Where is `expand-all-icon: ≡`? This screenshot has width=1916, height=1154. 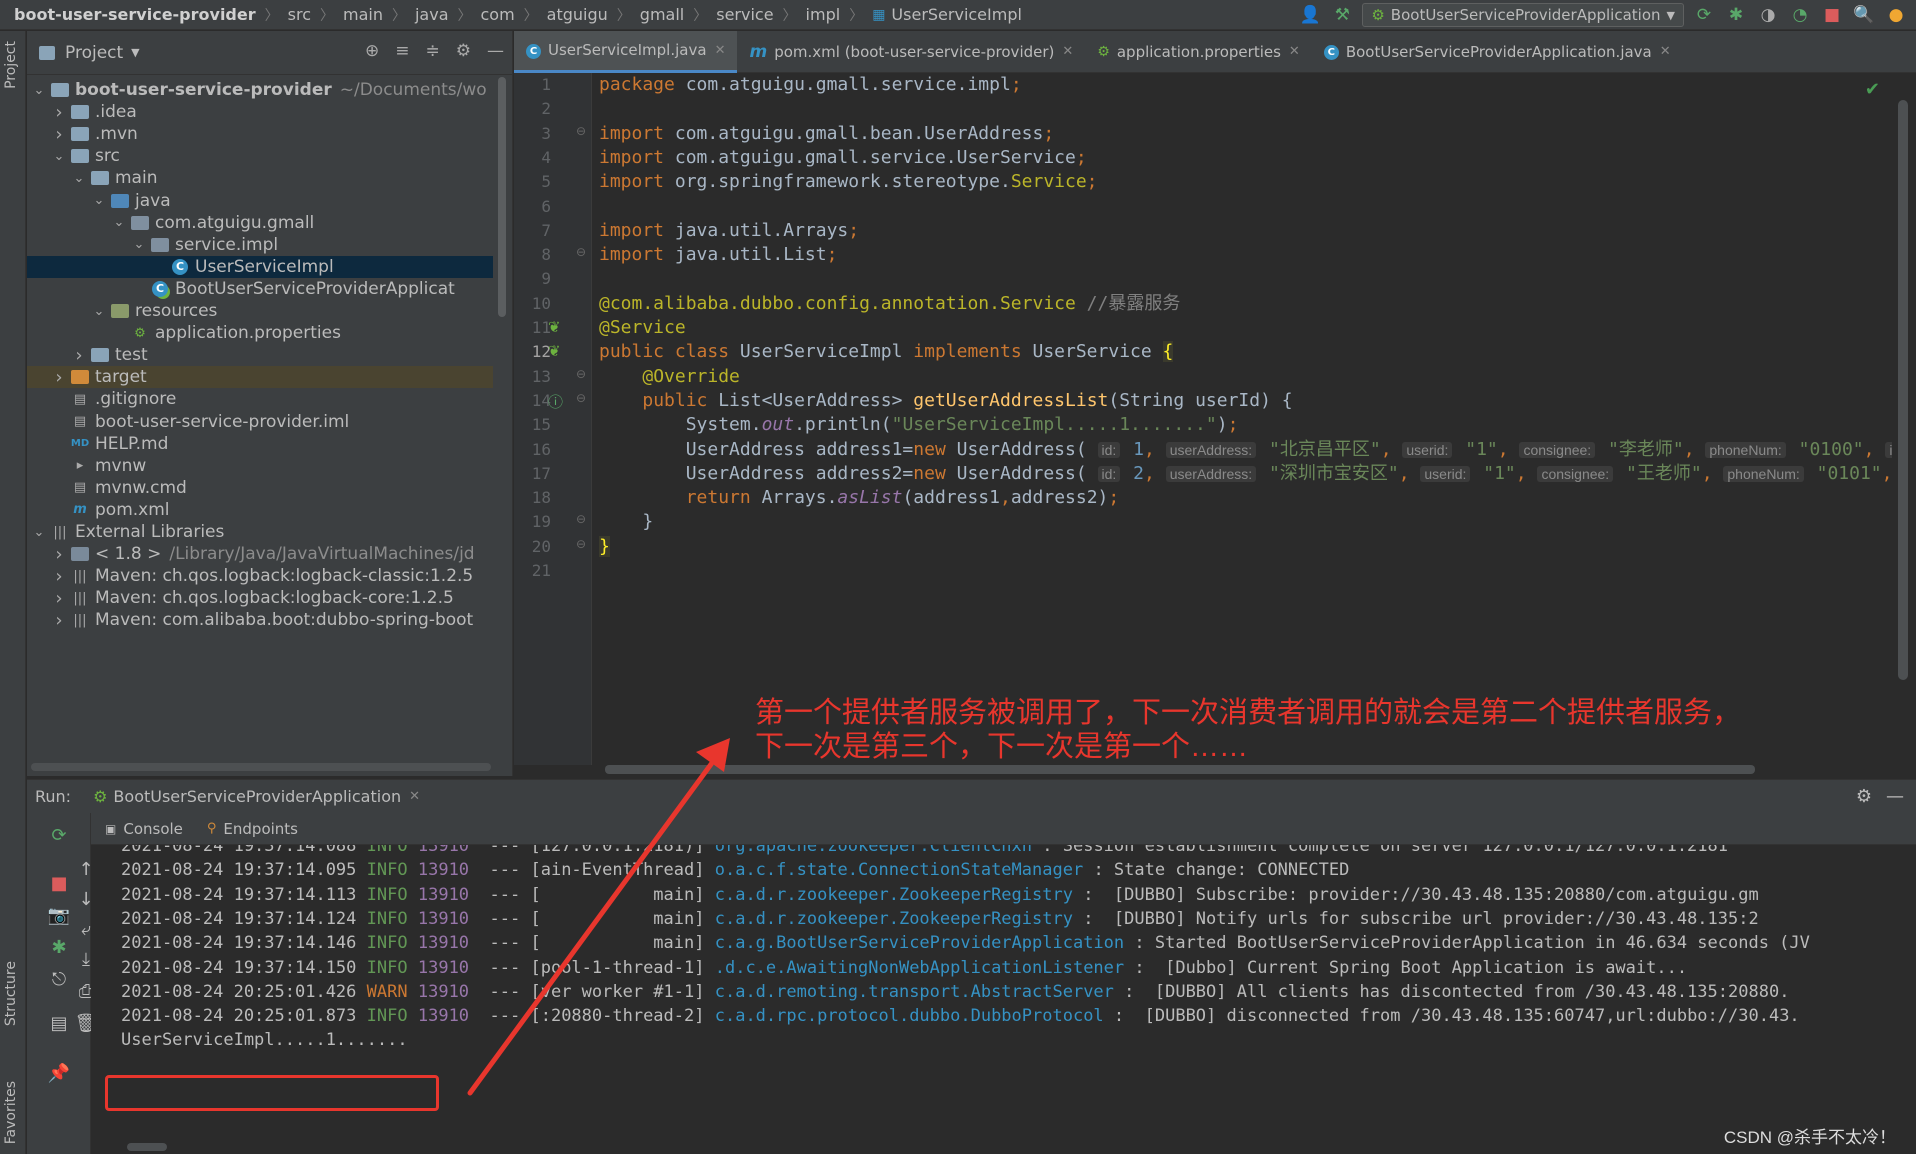
expand-all-icon: ≡ is located at coordinates (402, 51).